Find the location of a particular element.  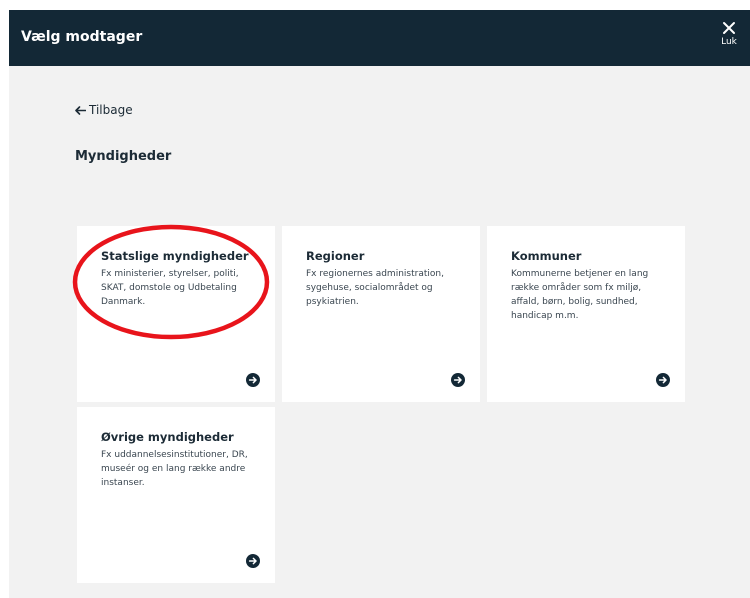

section-title: Myndigheder is located at coordinates (123, 156).